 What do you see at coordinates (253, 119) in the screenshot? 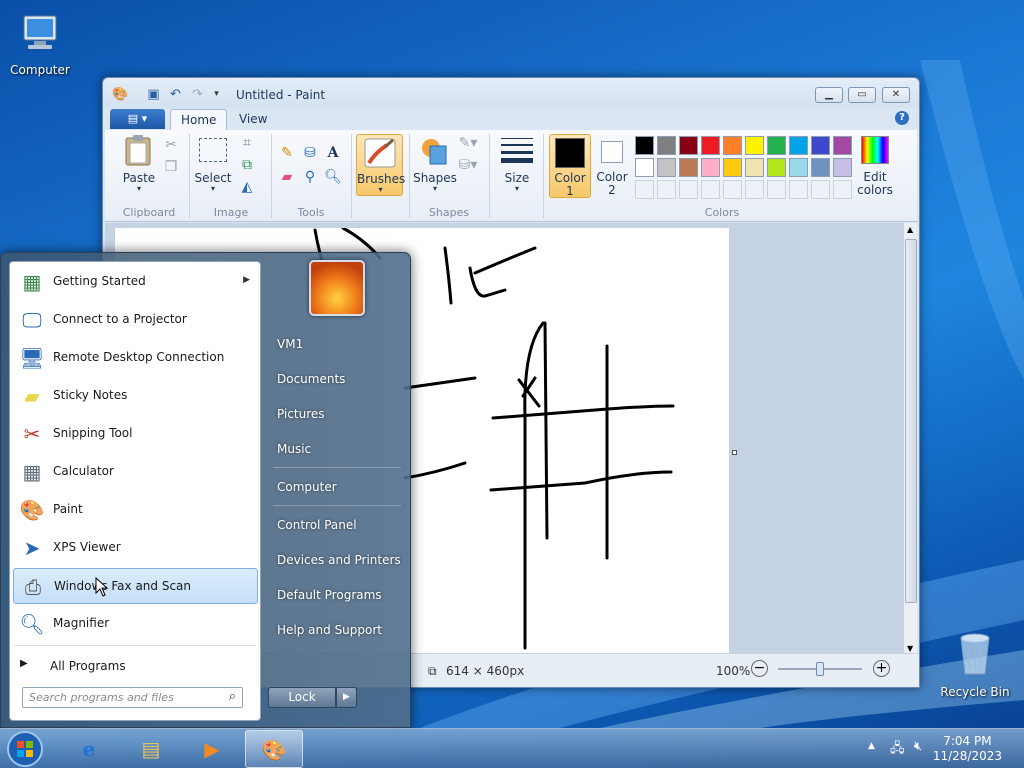
I see `tab-view: View` at bounding box center [253, 119].